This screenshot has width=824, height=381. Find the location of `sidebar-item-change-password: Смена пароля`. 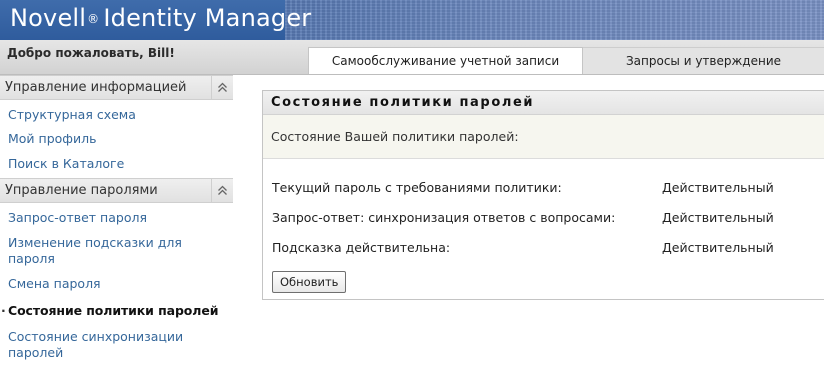

sidebar-item-change-password: Смена пароля is located at coordinates (116, 284).